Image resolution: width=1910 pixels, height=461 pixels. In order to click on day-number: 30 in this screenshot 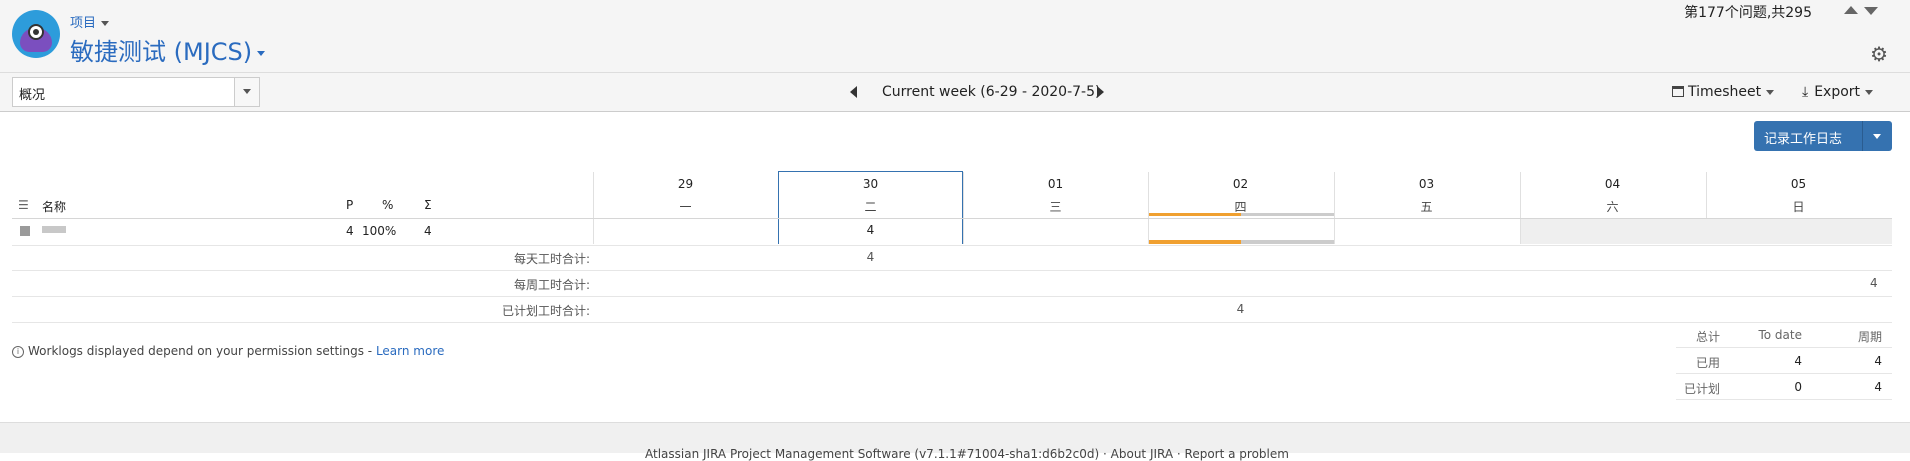, I will do `click(870, 184)`.